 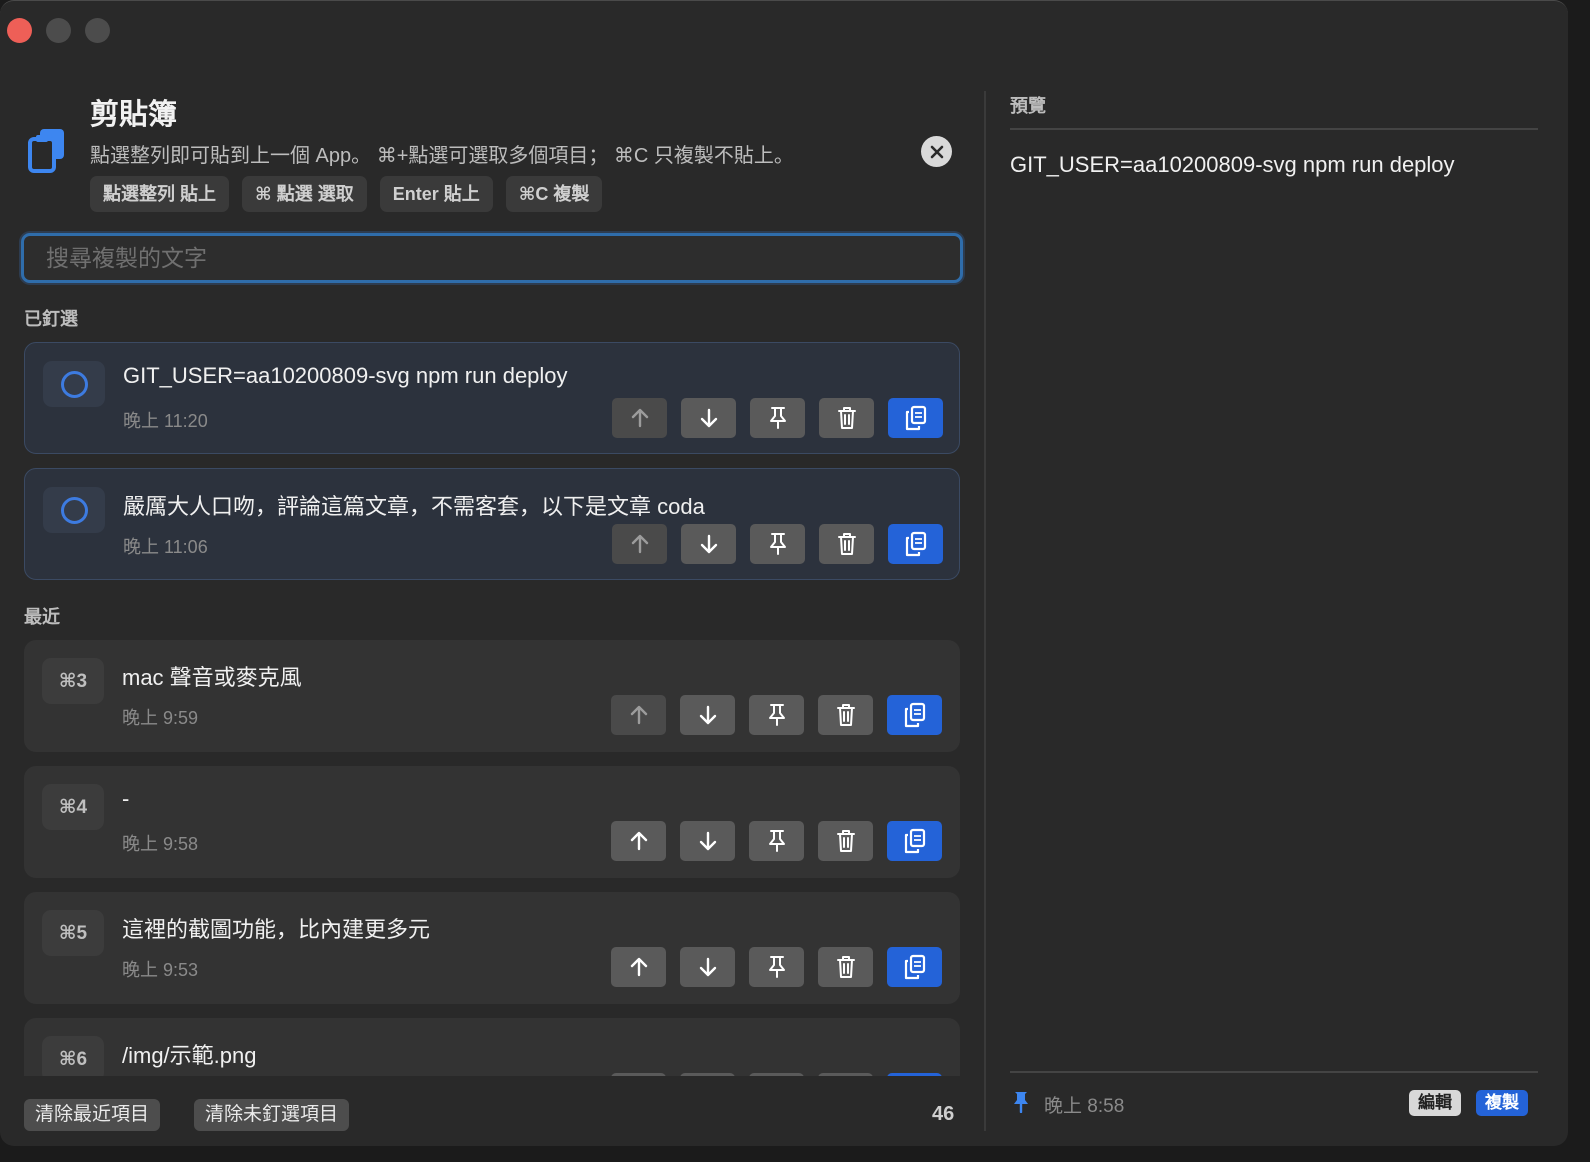 I want to click on recent-item: ⌘5 這裡的截圖功能，比內建更多元 晚上 9:53, so click(x=492, y=948).